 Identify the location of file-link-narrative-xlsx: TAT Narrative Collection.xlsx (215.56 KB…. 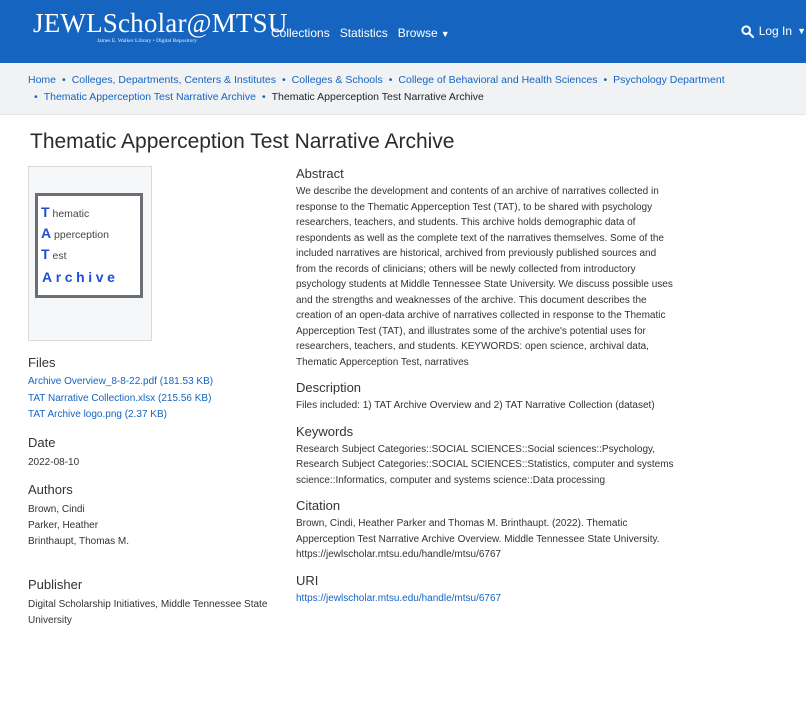
(119, 398).